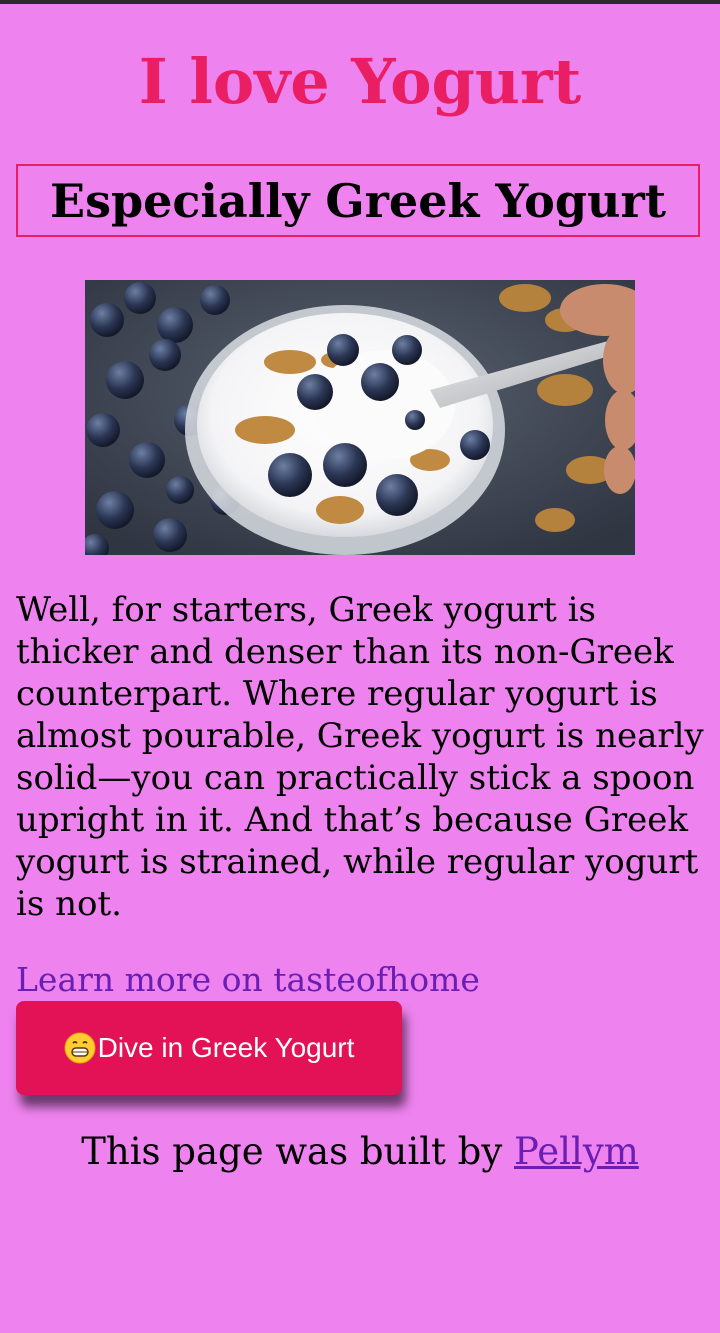  What do you see at coordinates (360, 2) in the screenshot?
I see `top-status-bar` at bounding box center [360, 2].